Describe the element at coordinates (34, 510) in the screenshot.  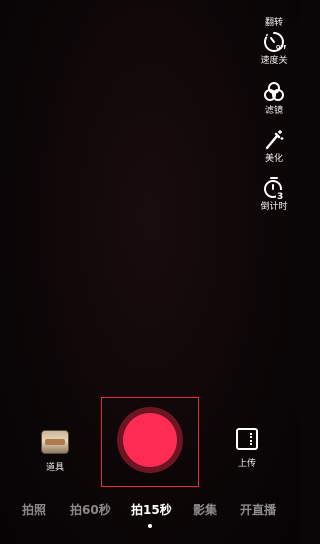
I see `mode-tab-photo: 拍照` at that location.